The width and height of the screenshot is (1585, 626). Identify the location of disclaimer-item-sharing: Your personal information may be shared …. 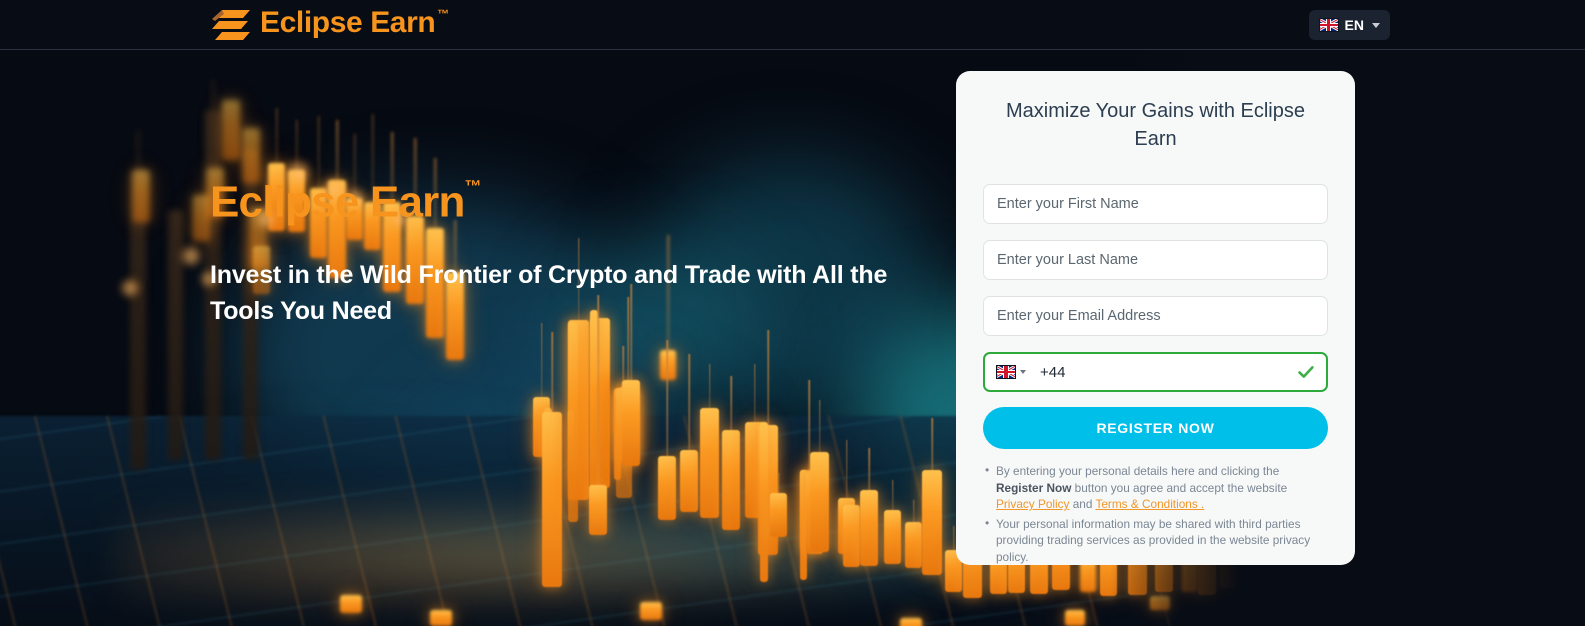
(1155, 540).